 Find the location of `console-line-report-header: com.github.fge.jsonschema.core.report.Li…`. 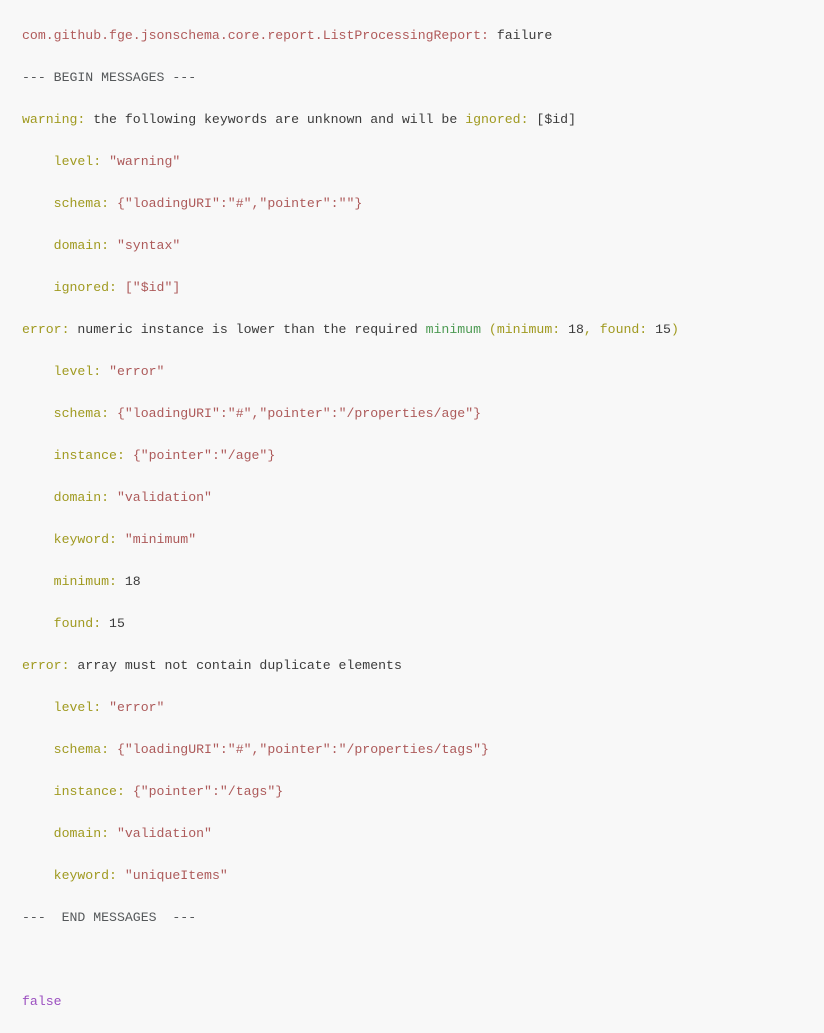

console-line-report-header: com.github.fge.jsonschema.core.report.Li… is located at coordinates (423, 35).